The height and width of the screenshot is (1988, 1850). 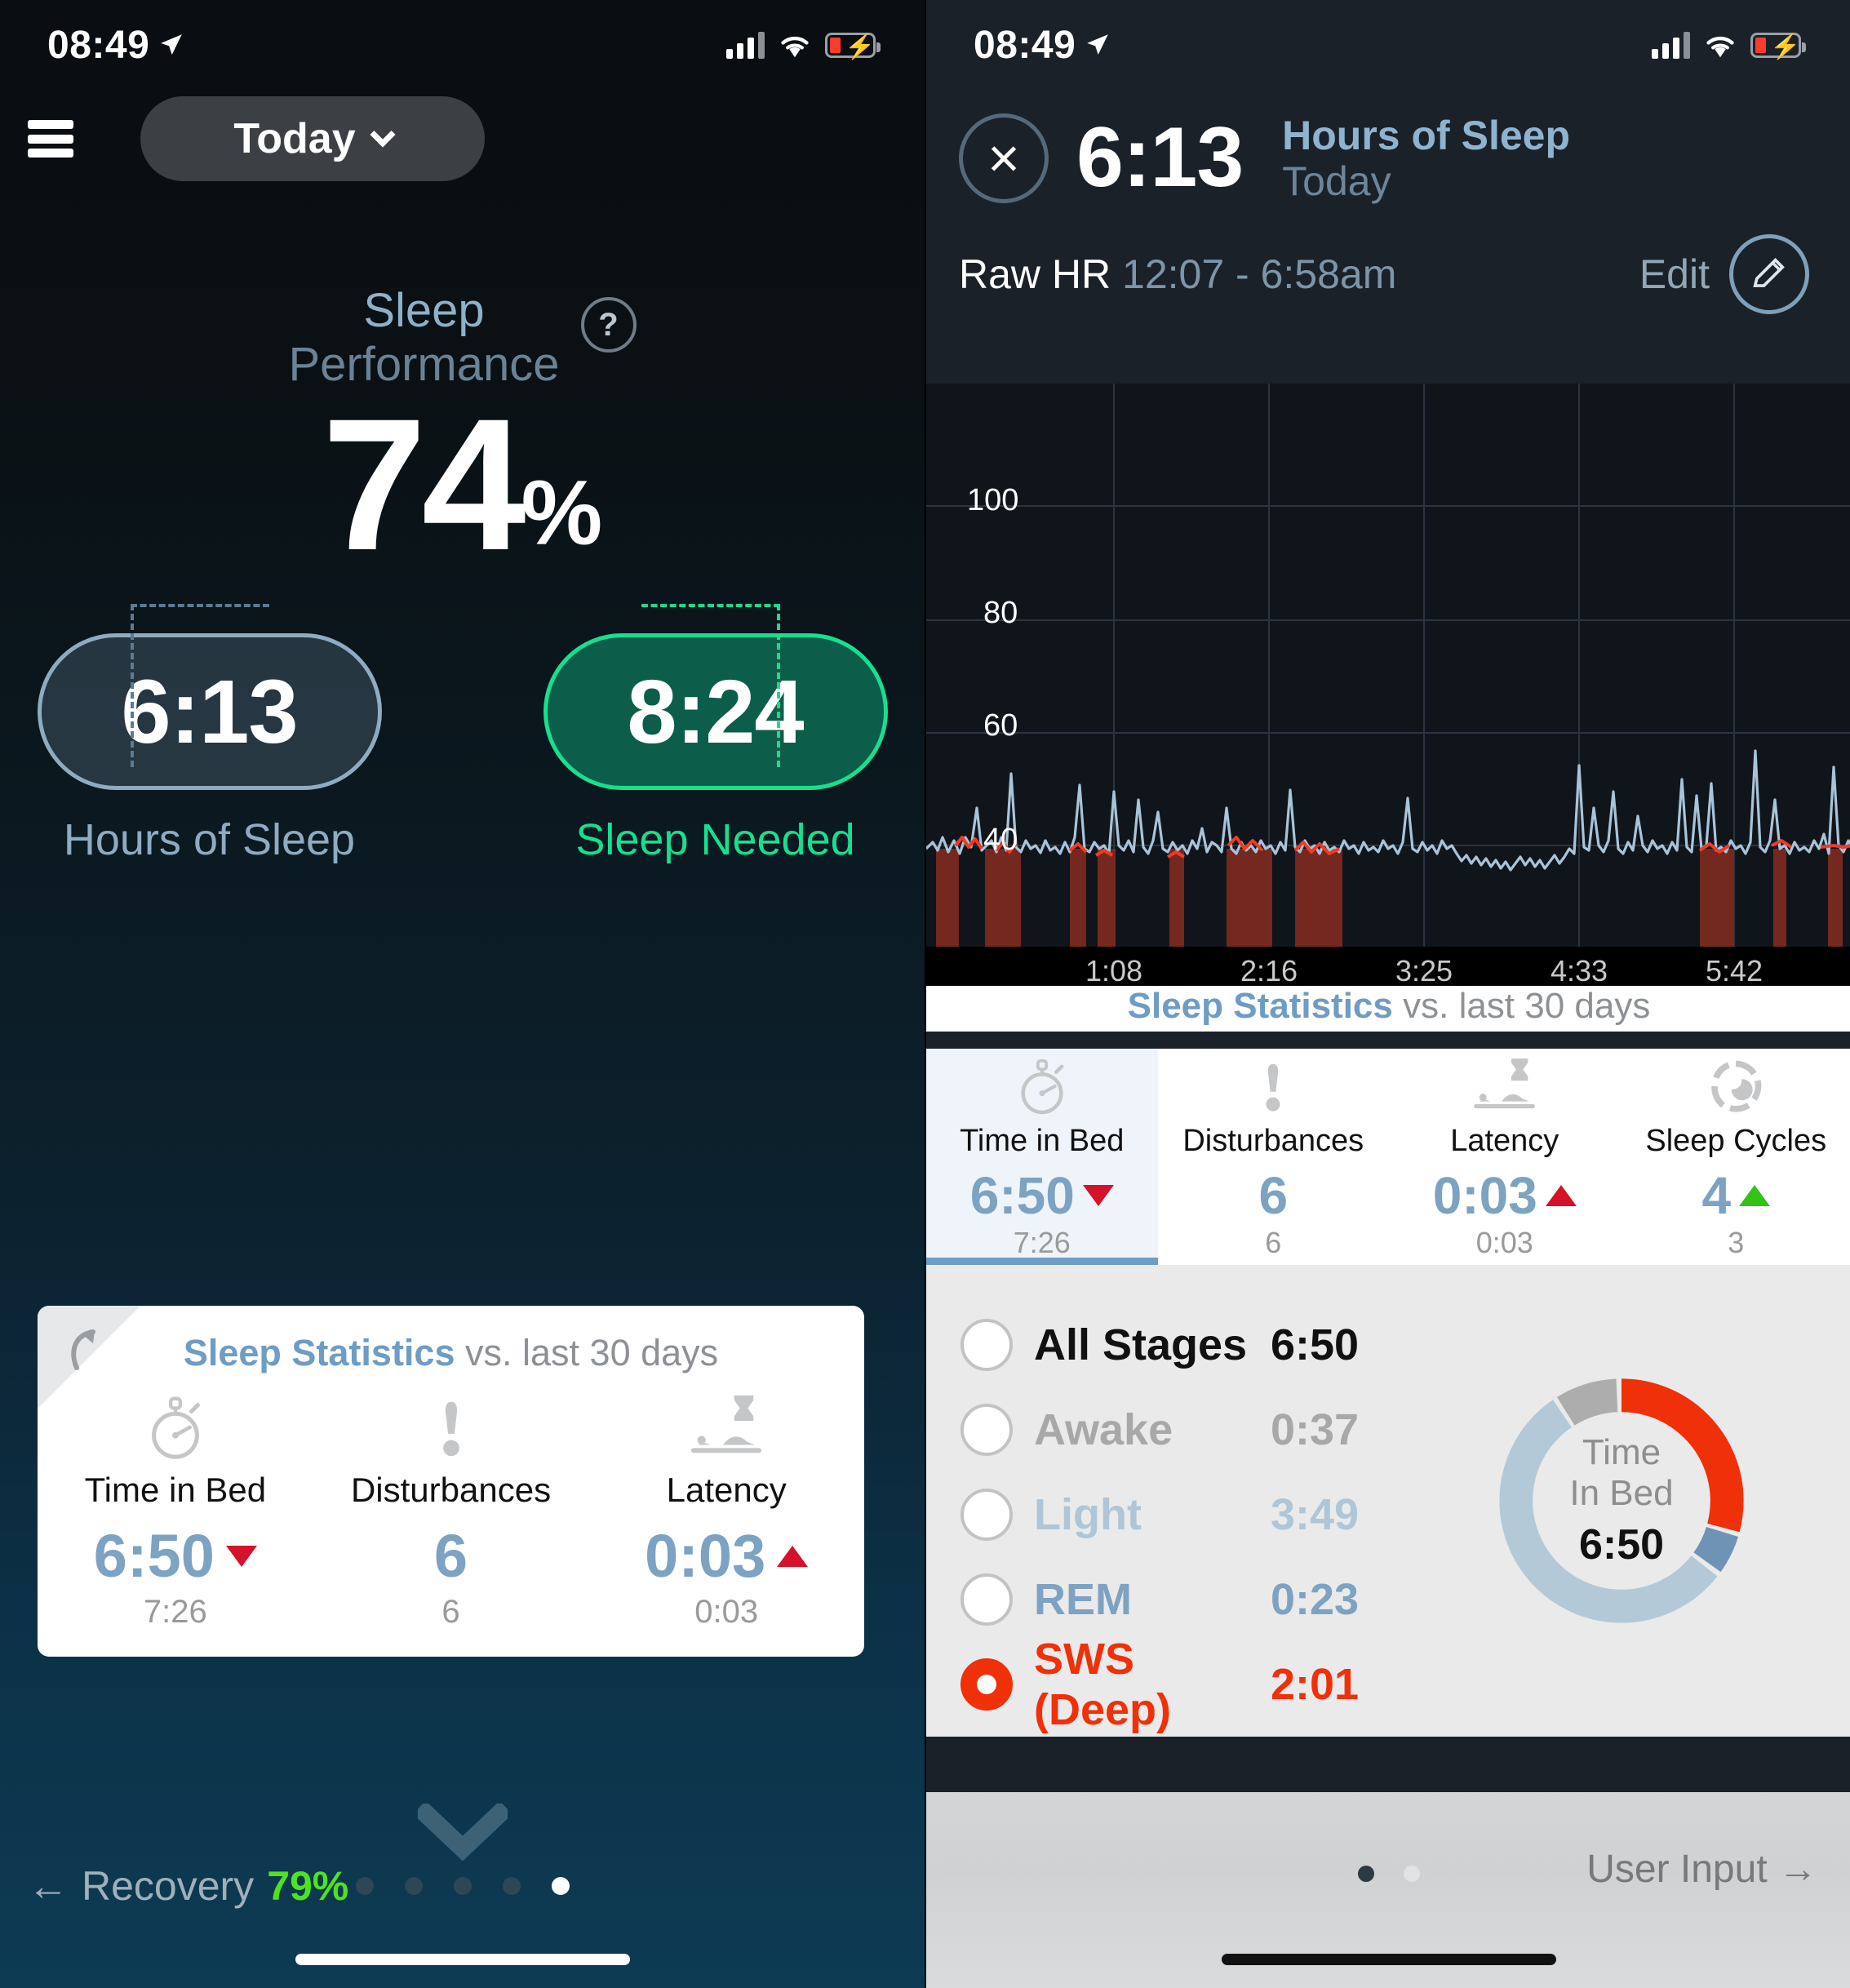 I want to click on trend-down-icon, so click(x=1098, y=1195).